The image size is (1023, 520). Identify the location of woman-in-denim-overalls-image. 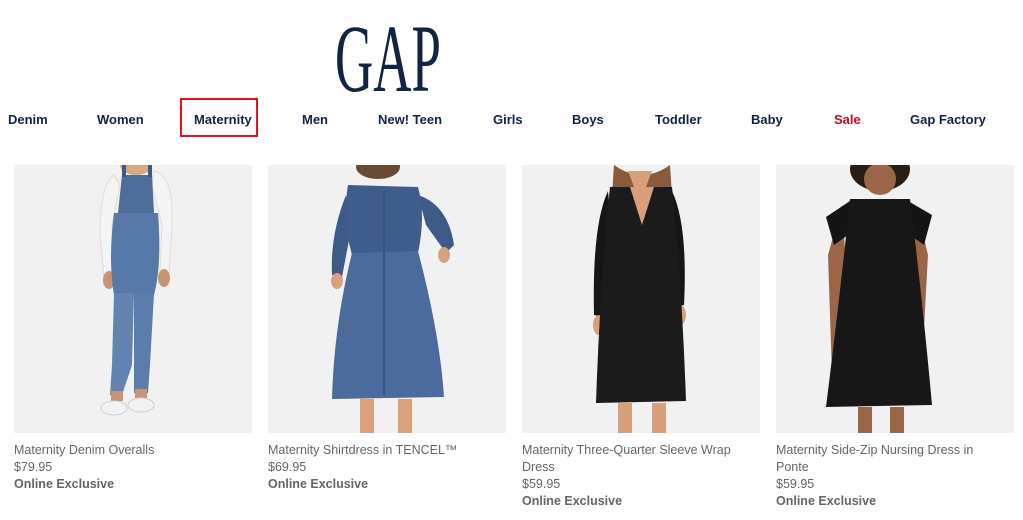
(136, 290).